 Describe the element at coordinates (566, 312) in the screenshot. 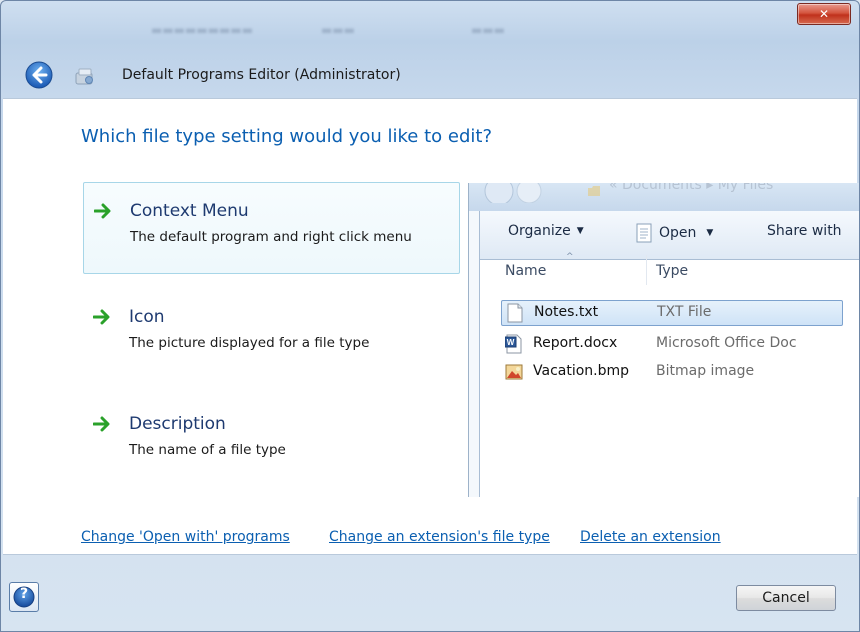

I see `file-name: Notes.txt` at that location.